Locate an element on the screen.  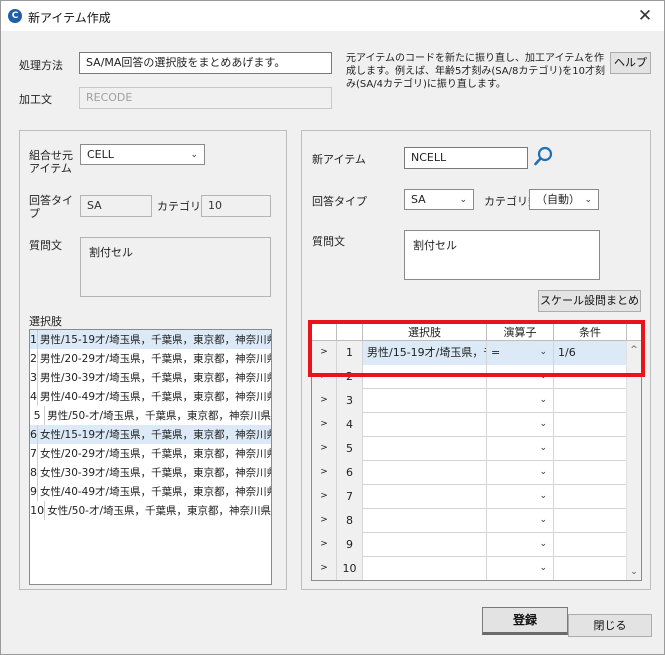
app-icon: C is located at coordinates (15, 16).